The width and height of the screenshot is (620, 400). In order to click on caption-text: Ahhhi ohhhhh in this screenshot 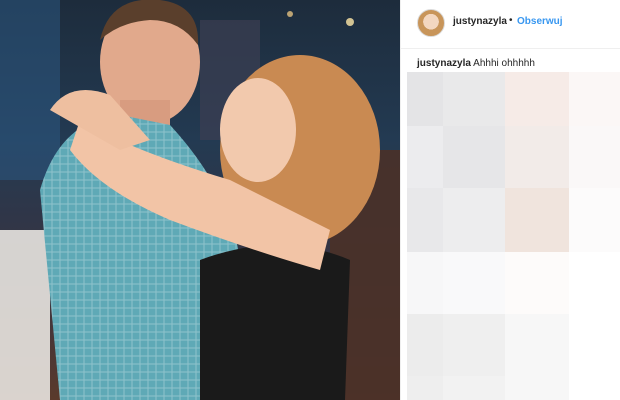, I will do `click(504, 63)`.